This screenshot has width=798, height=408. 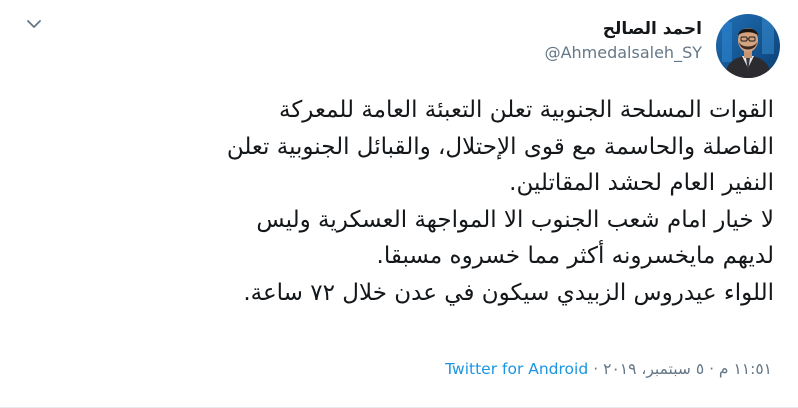 I want to click on author-display-name: احمد الصالح, so click(x=652, y=29).